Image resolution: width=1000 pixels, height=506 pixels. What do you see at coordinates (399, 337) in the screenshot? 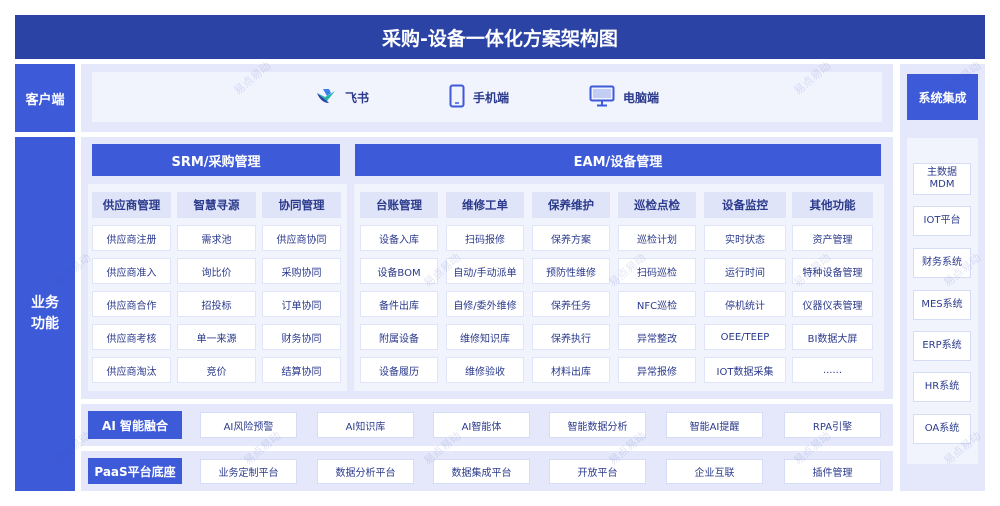
I see `eam-cell: 附属设备` at bounding box center [399, 337].